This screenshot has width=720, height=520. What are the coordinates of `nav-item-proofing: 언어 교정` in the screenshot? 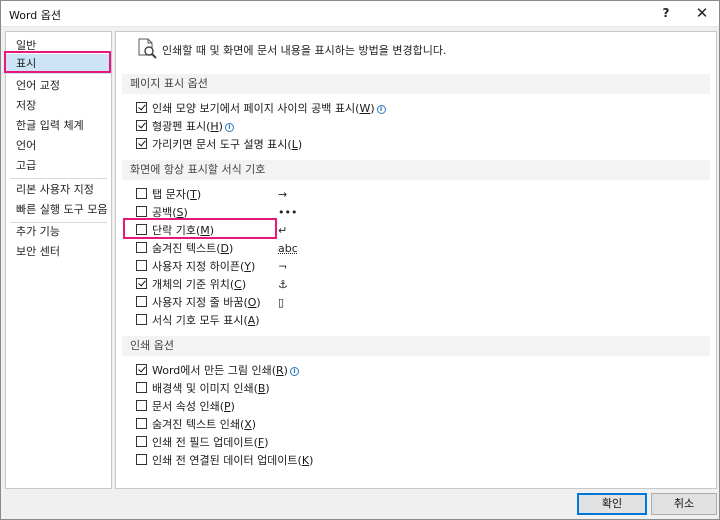 It's located at (58, 86).